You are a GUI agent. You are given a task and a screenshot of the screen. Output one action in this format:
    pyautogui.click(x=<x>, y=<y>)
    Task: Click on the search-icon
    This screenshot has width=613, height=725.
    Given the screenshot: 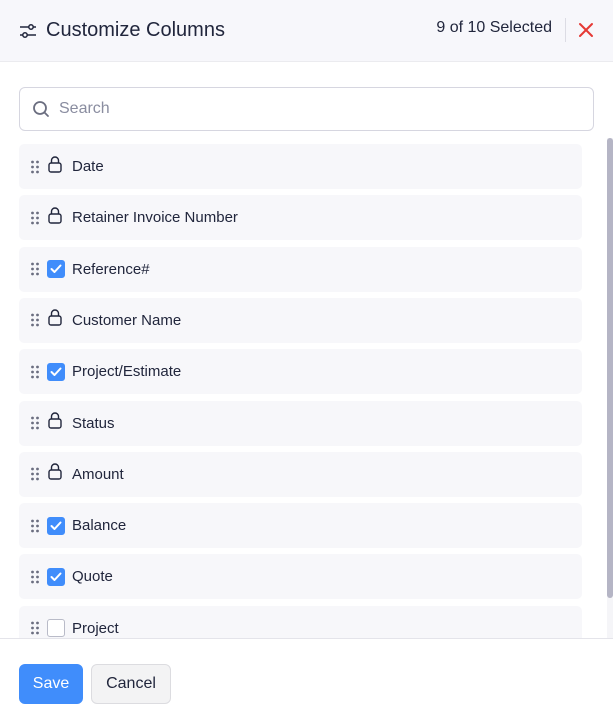 What is the action you would take?
    pyautogui.click(x=41, y=109)
    